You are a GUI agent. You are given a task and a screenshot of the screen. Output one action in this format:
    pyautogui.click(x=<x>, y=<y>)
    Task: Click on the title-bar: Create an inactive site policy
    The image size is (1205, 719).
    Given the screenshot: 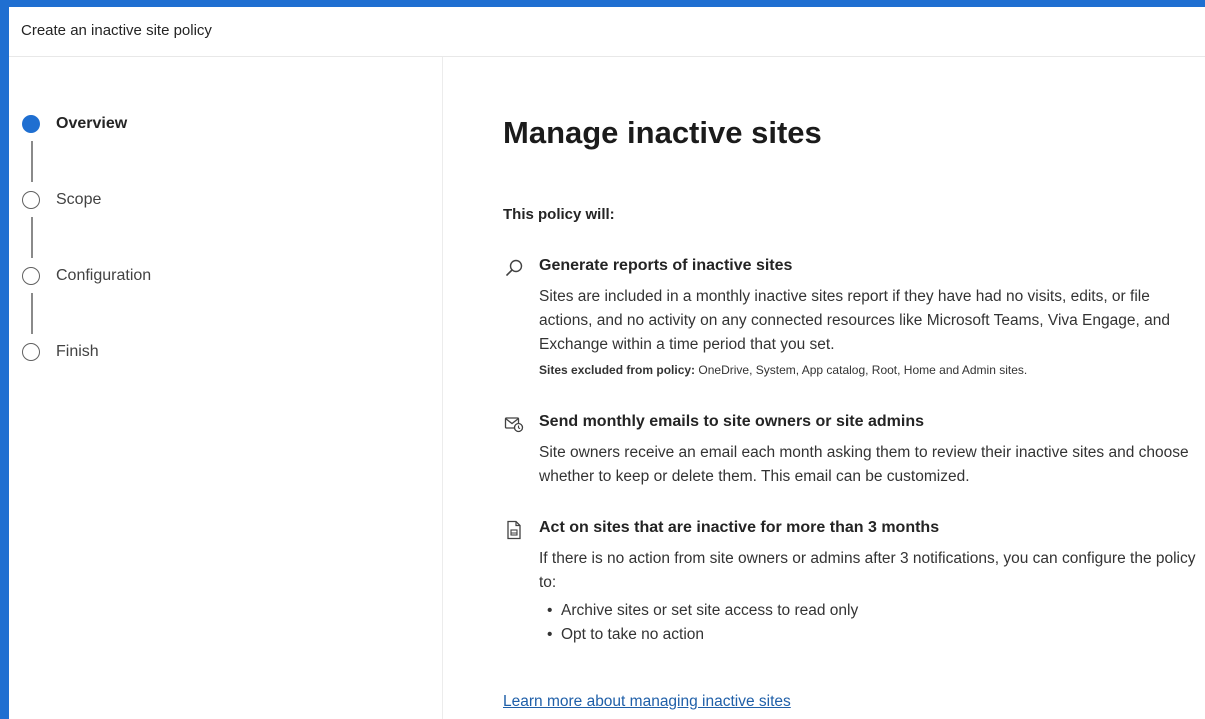 What is the action you would take?
    pyautogui.click(x=607, y=32)
    